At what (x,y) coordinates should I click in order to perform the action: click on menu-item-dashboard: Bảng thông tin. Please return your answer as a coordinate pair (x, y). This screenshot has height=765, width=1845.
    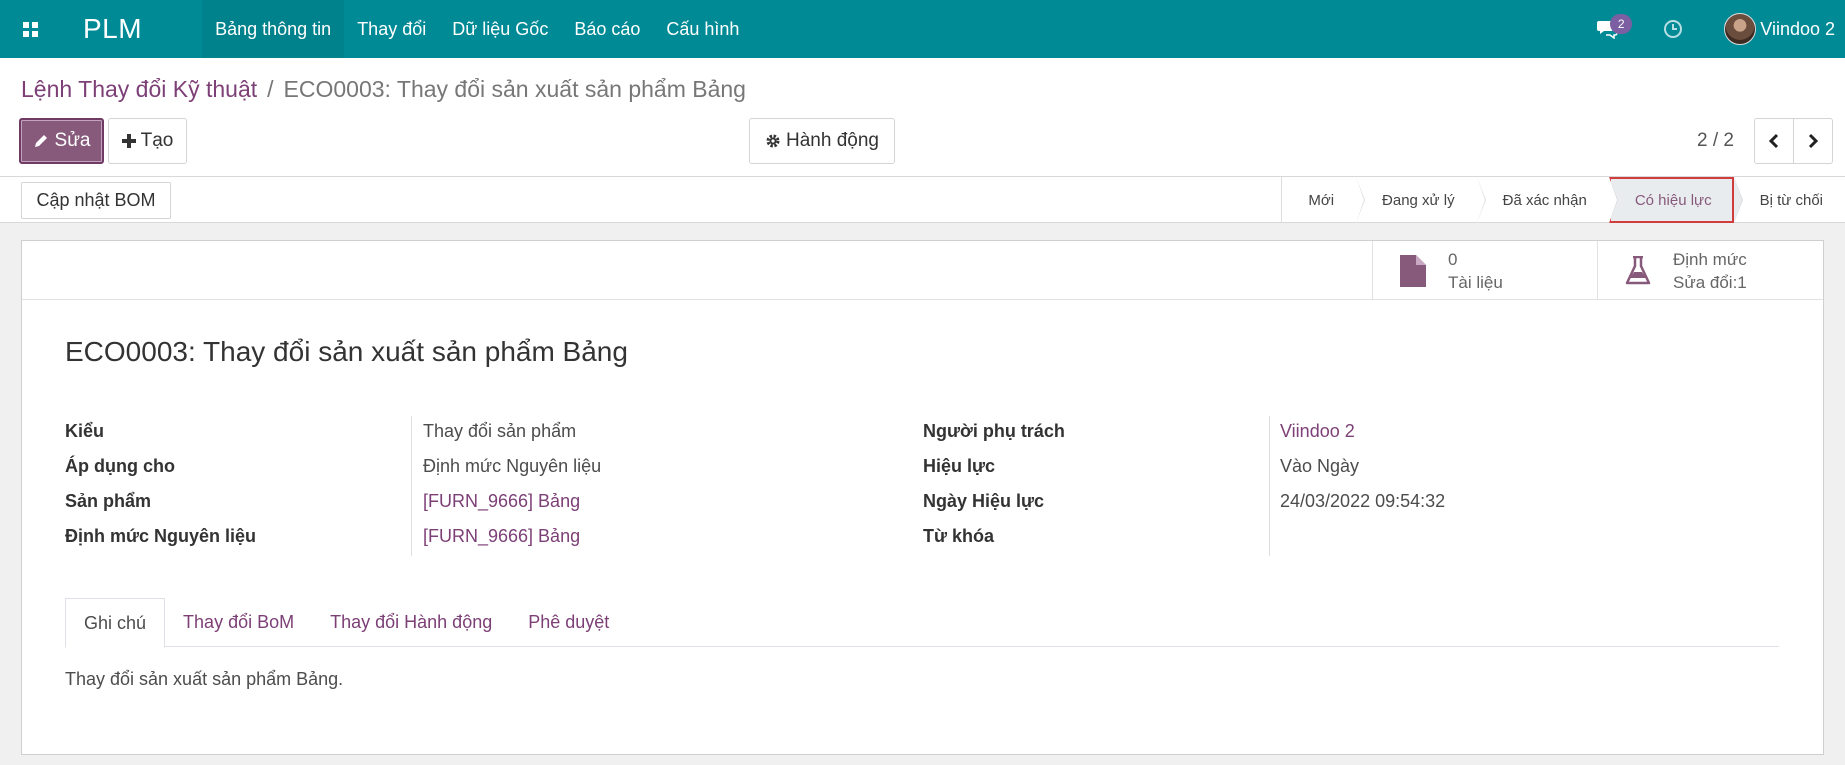
    Looking at the image, I should click on (273, 29).